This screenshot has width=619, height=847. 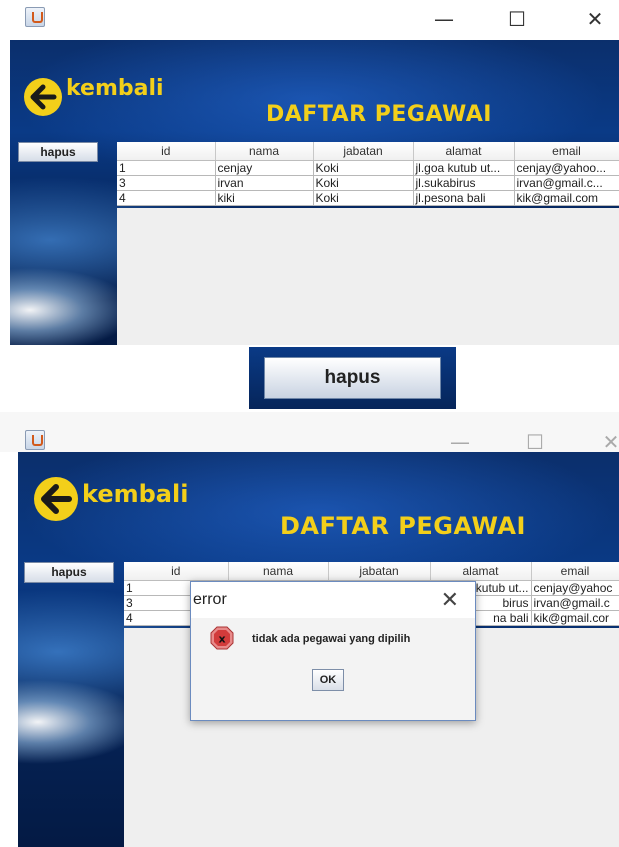 What do you see at coordinates (210, 599) in the screenshot?
I see `dialog-title: error` at bounding box center [210, 599].